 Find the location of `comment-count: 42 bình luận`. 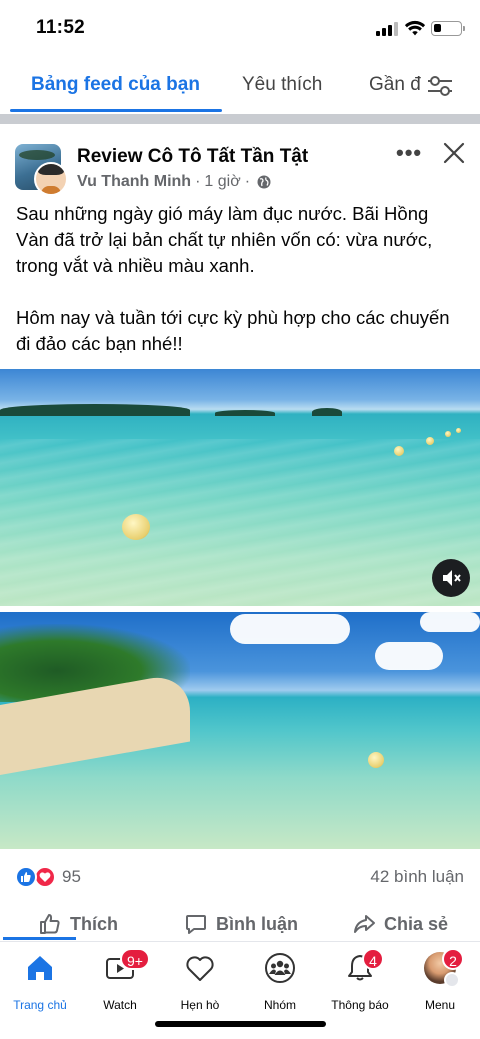

comment-count: 42 bình luận is located at coordinates (417, 877).